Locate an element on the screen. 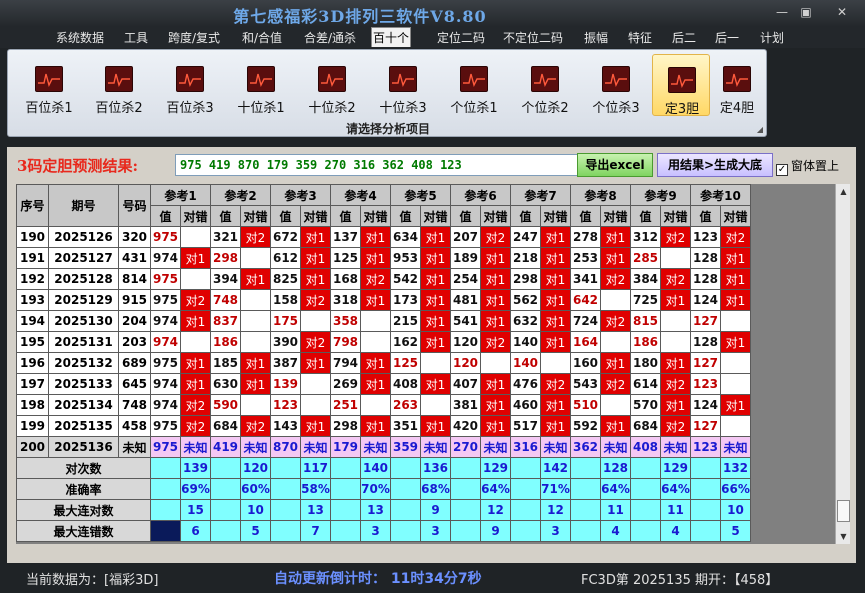  stats-value: 60% is located at coordinates (255, 489).